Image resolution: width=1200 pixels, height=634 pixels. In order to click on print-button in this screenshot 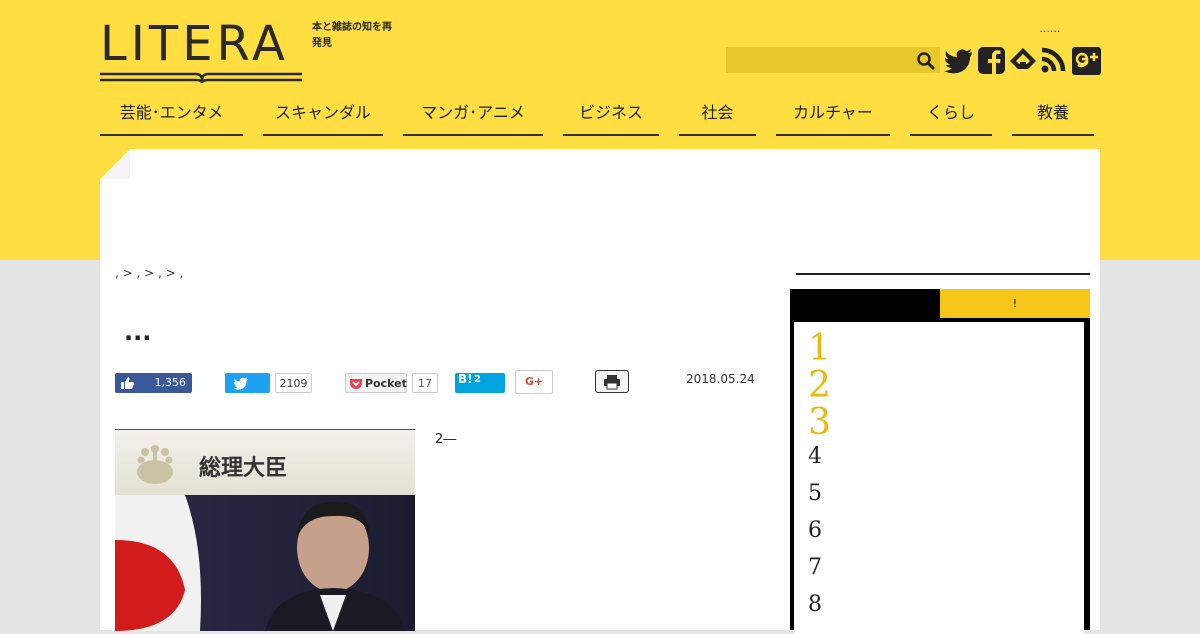, I will do `click(612, 381)`.